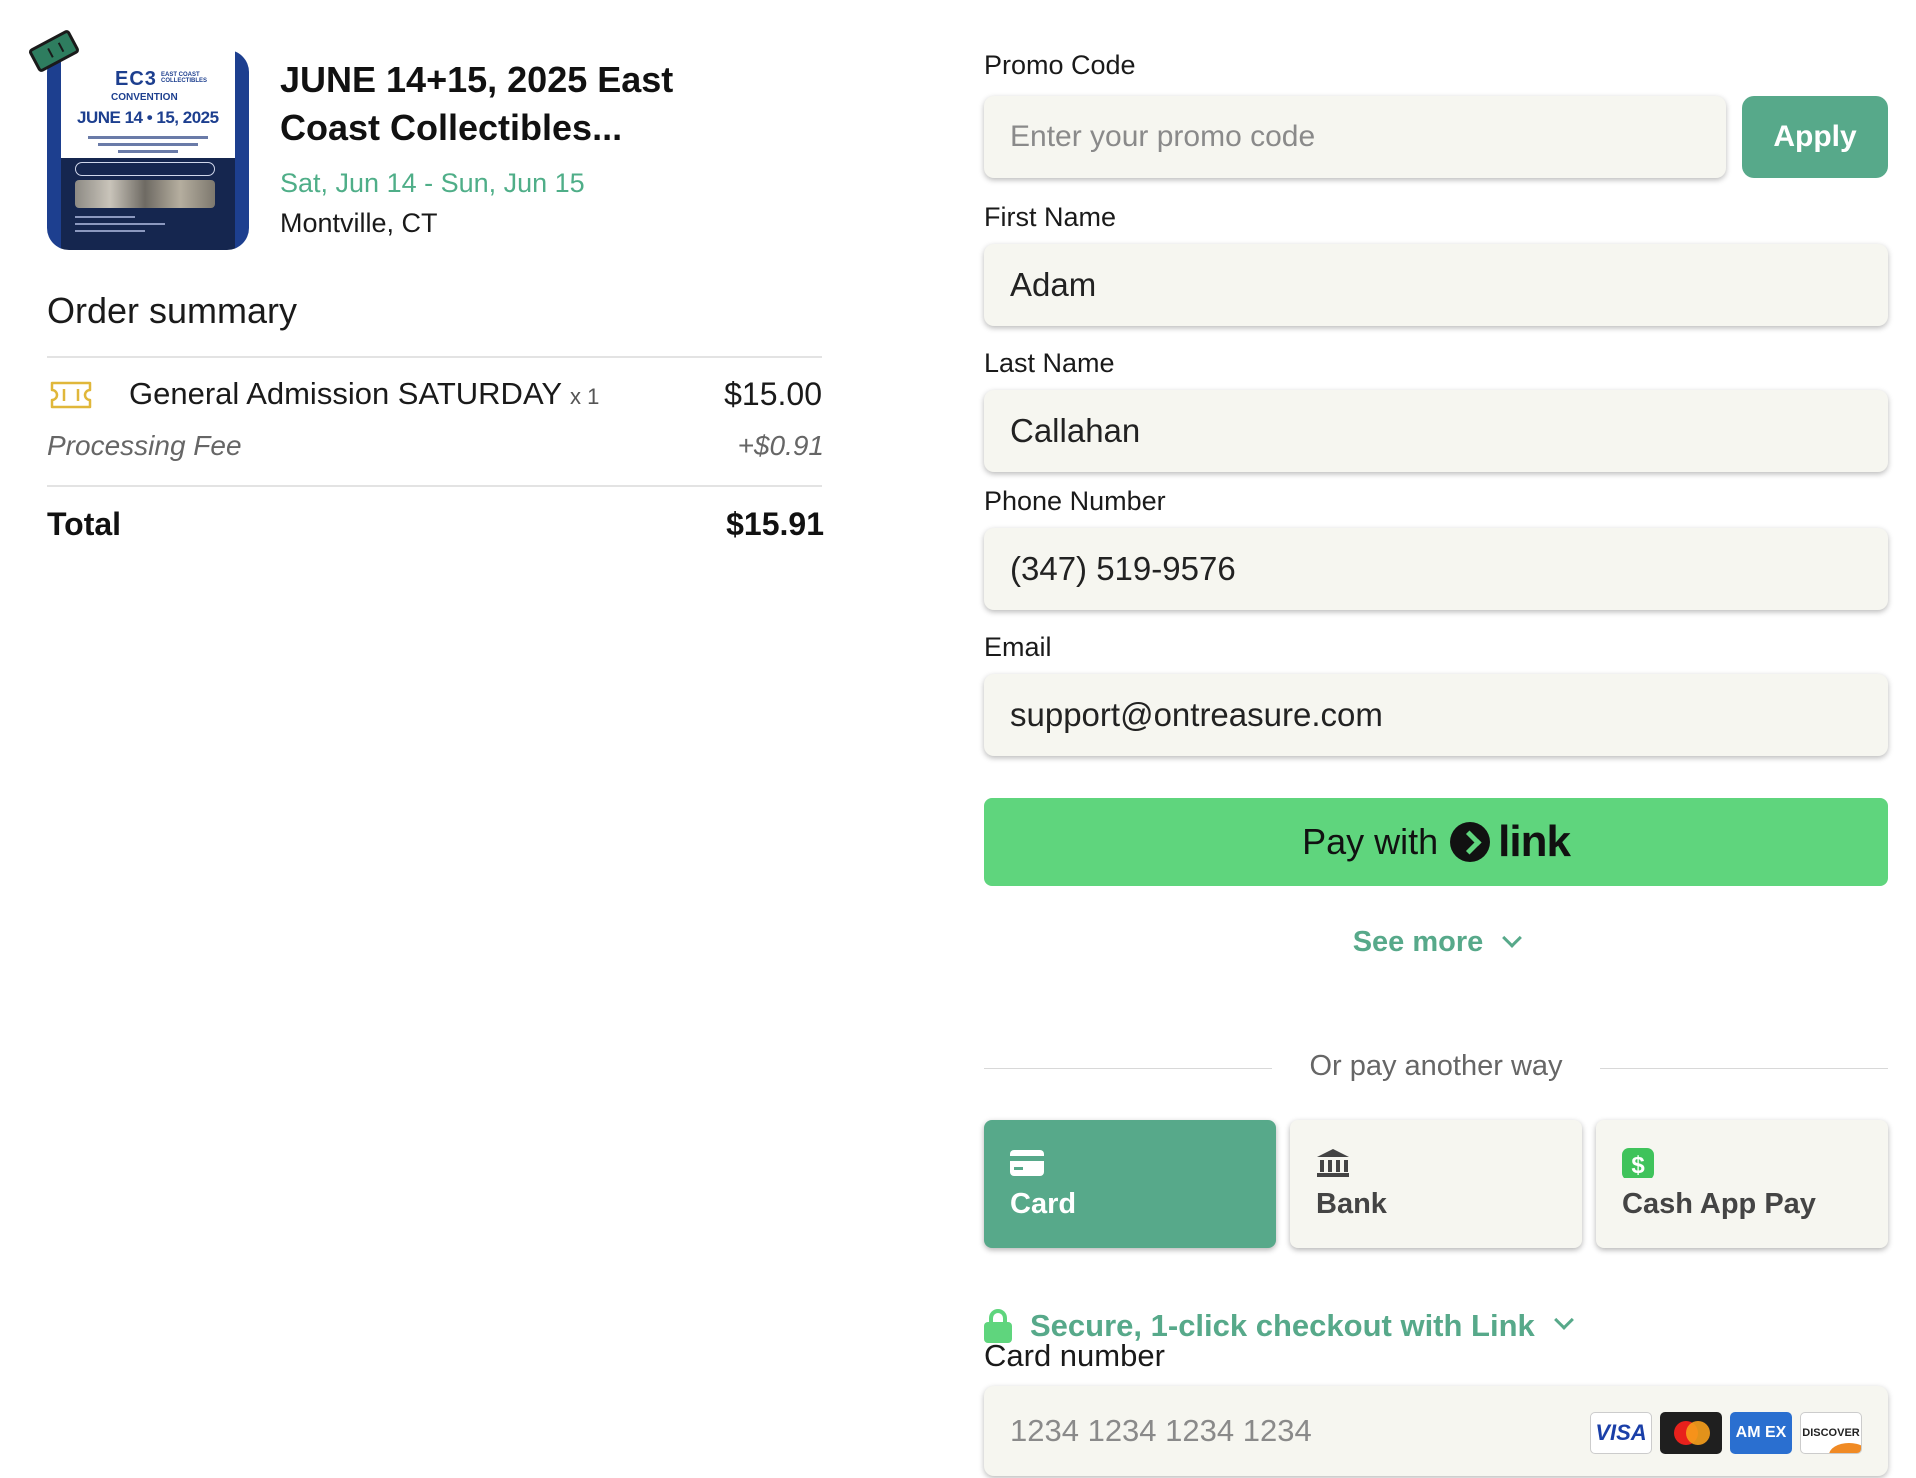 The image size is (1916, 1478). What do you see at coordinates (432, 183) in the screenshot?
I see `event-dates: Sat, Jun 14 - Sun, Jun 15` at bounding box center [432, 183].